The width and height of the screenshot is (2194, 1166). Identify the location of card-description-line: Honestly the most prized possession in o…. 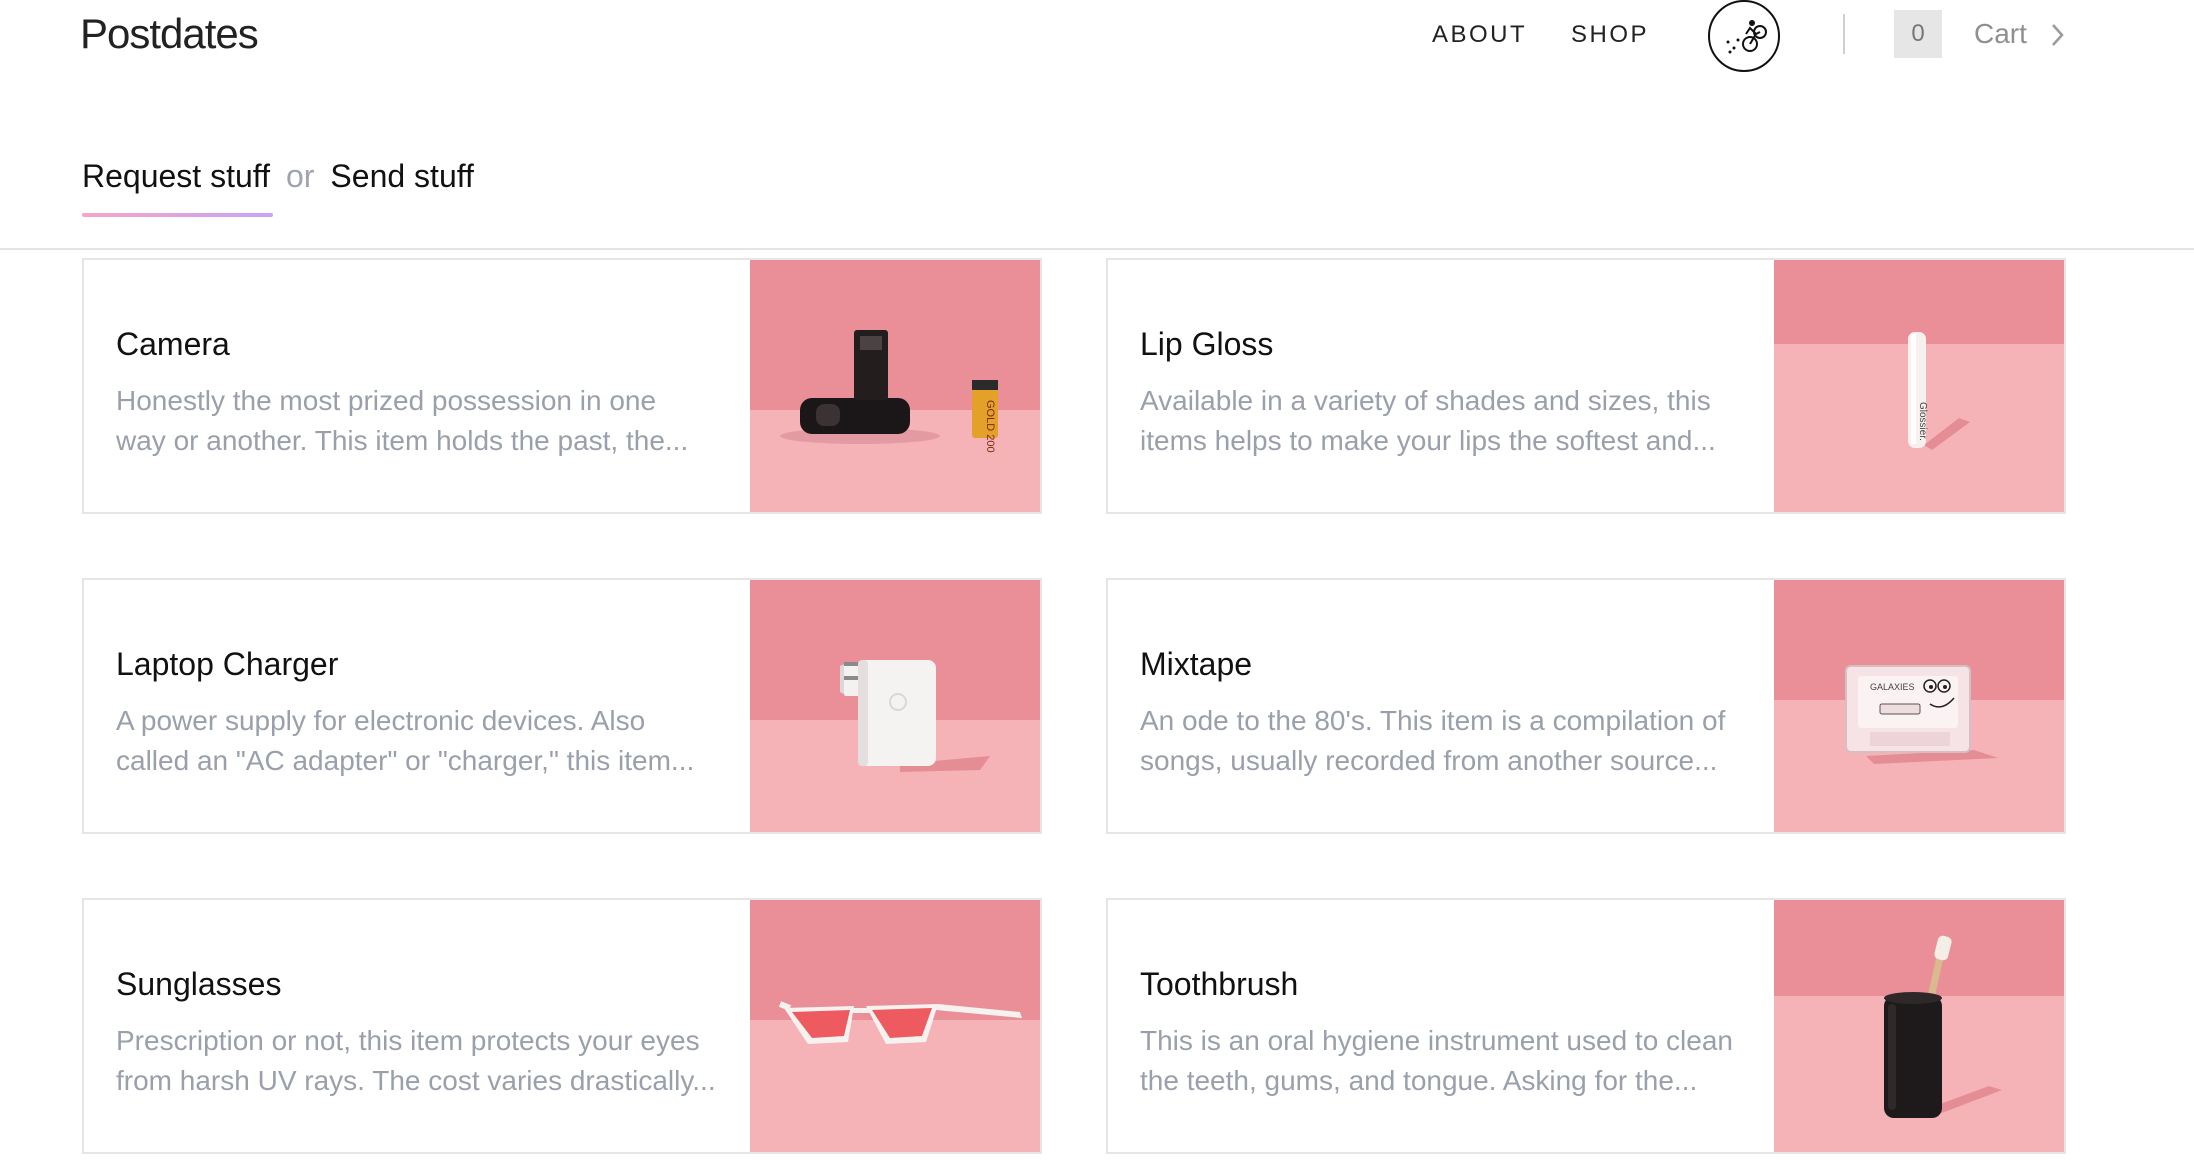
(386, 400).